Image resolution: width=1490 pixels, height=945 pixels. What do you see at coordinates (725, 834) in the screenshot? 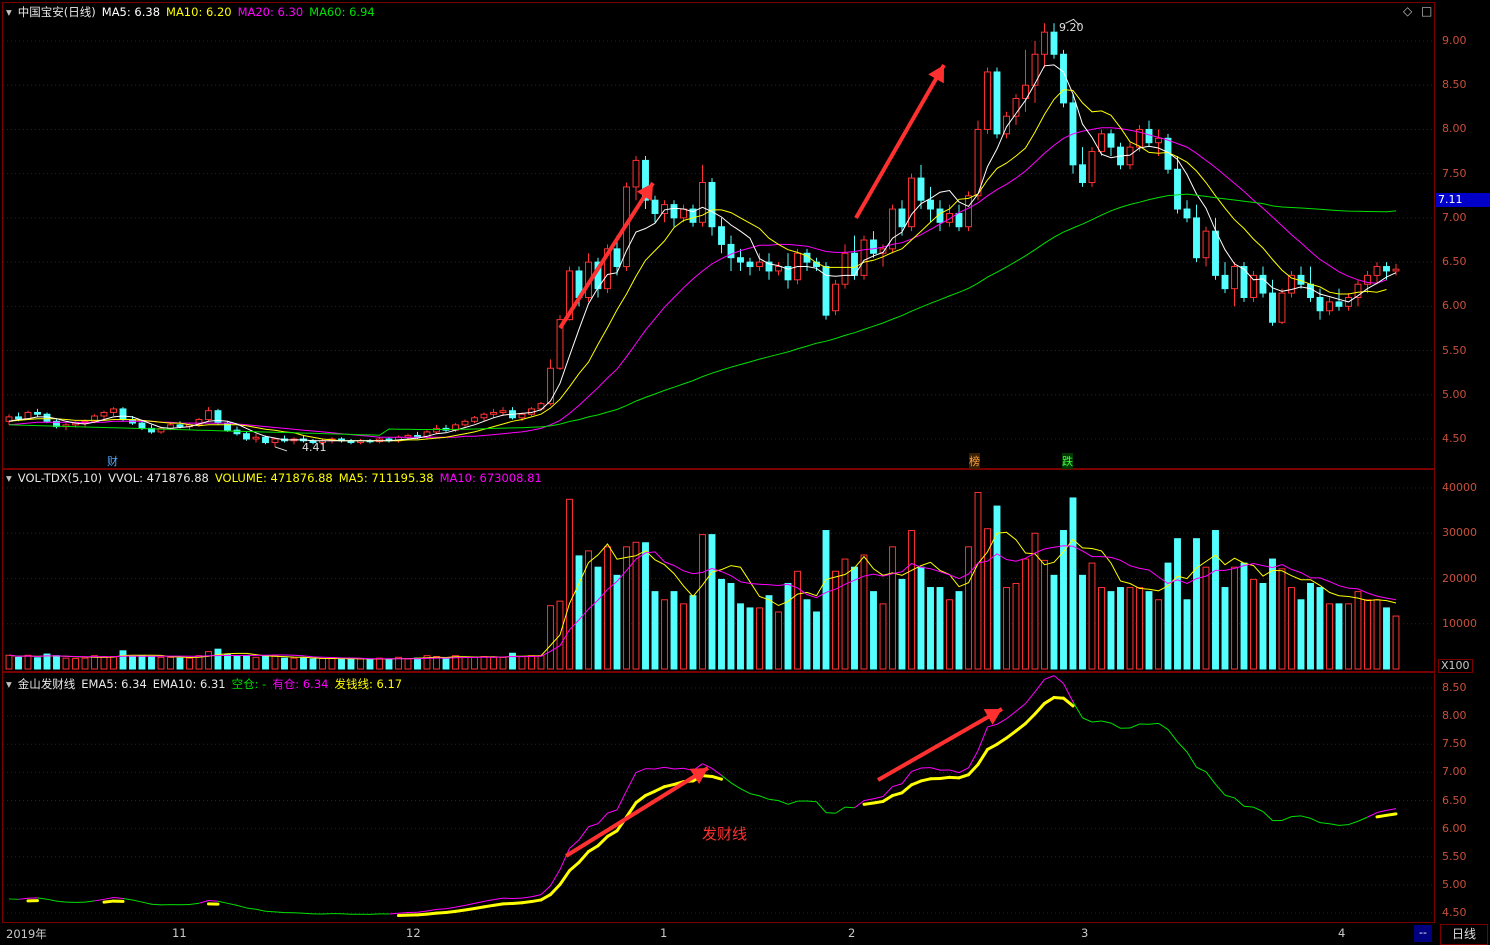
I see `fancai-annotation: 发财线` at bounding box center [725, 834].